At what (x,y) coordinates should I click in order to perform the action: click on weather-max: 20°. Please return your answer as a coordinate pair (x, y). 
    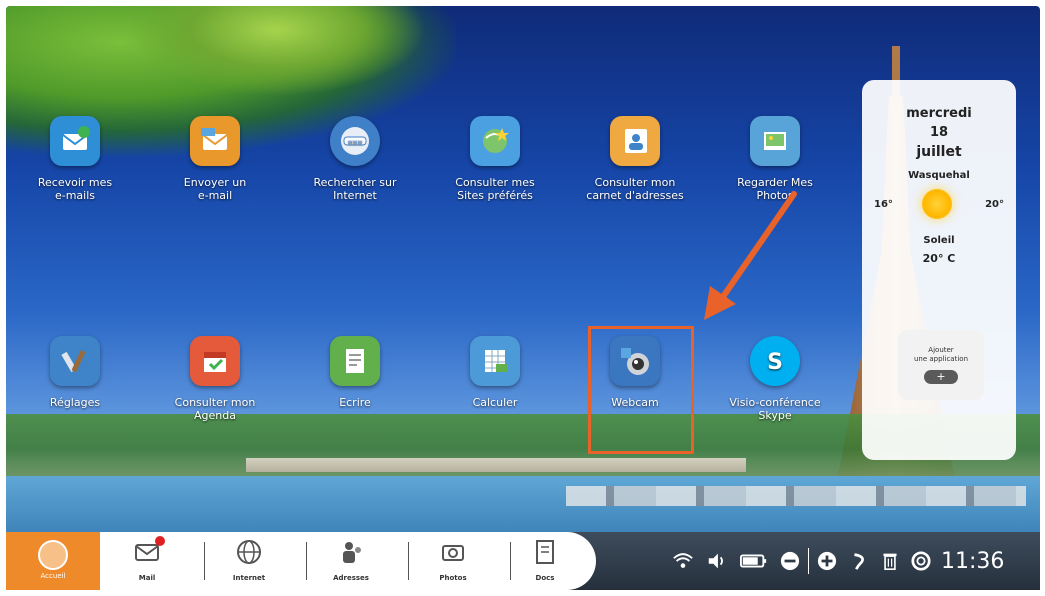
    Looking at the image, I should click on (994, 204).